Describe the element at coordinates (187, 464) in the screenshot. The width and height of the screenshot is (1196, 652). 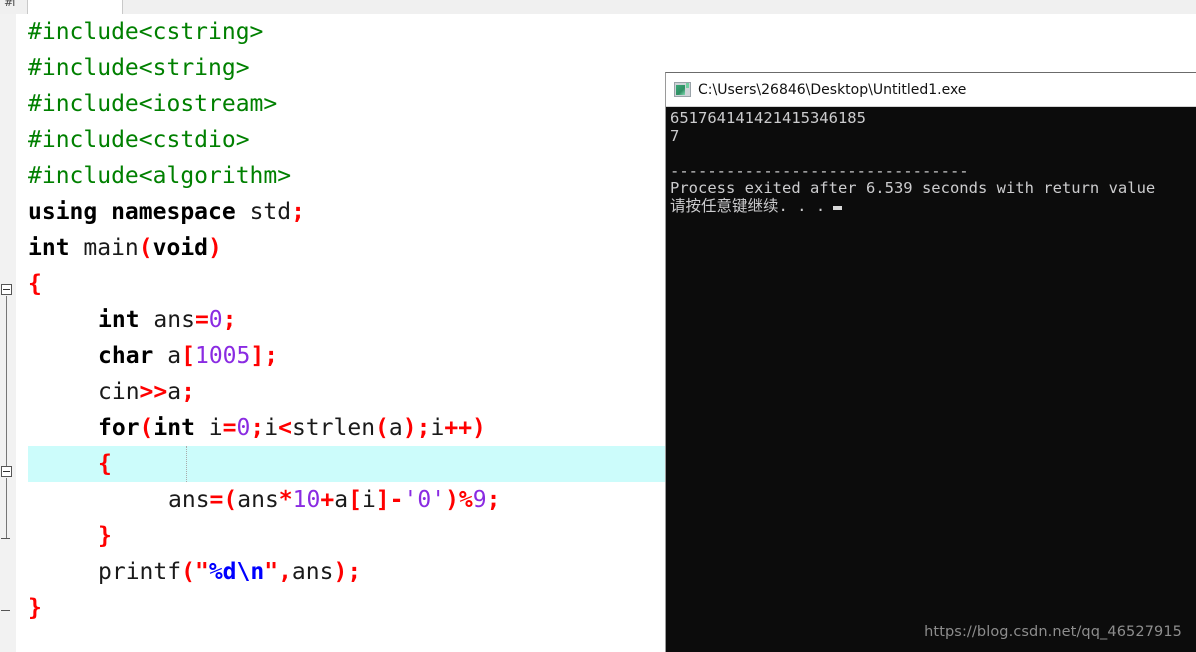
I see `indent-guide` at that location.